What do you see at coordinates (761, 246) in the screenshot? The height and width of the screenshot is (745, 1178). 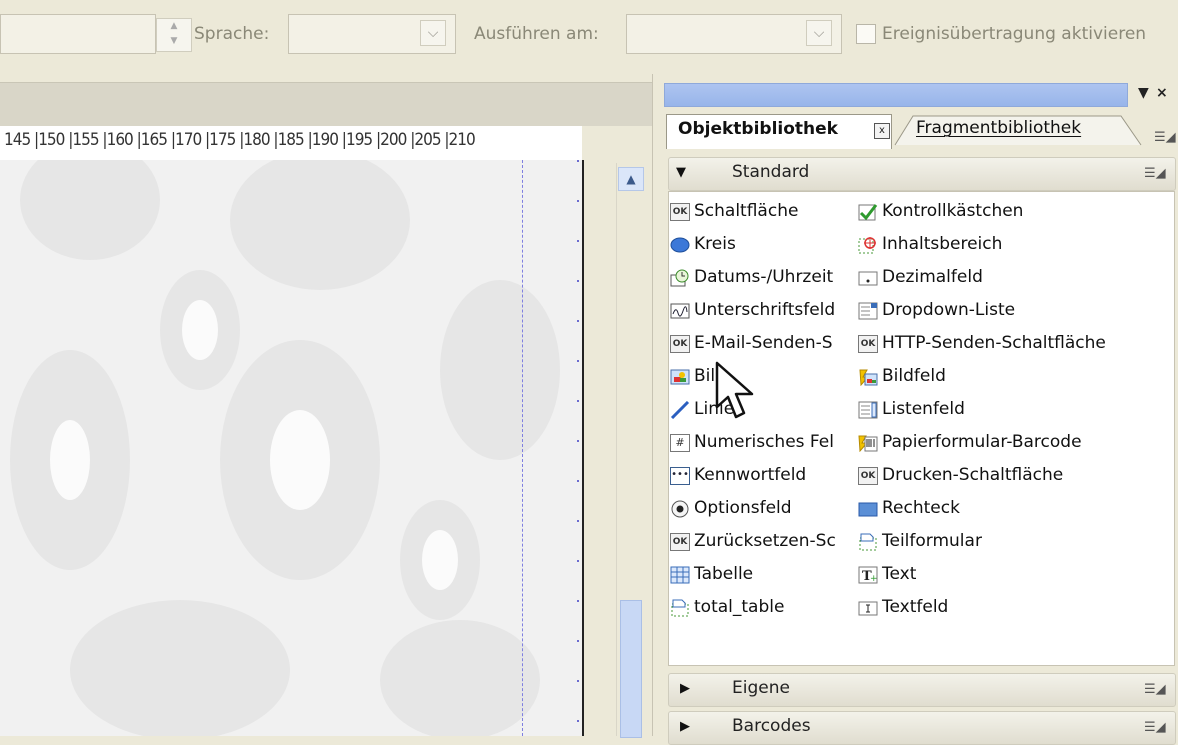 I see `list-item: Kreis` at bounding box center [761, 246].